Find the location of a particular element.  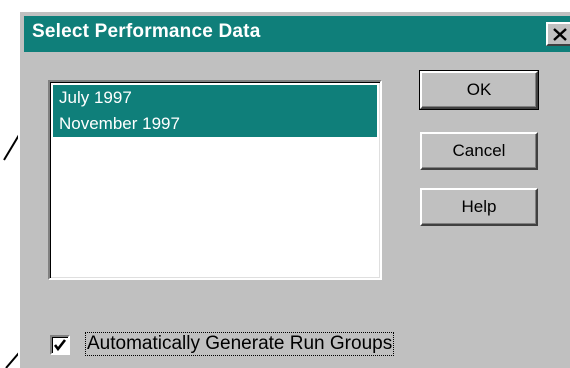

close-button is located at coordinates (558, 34).